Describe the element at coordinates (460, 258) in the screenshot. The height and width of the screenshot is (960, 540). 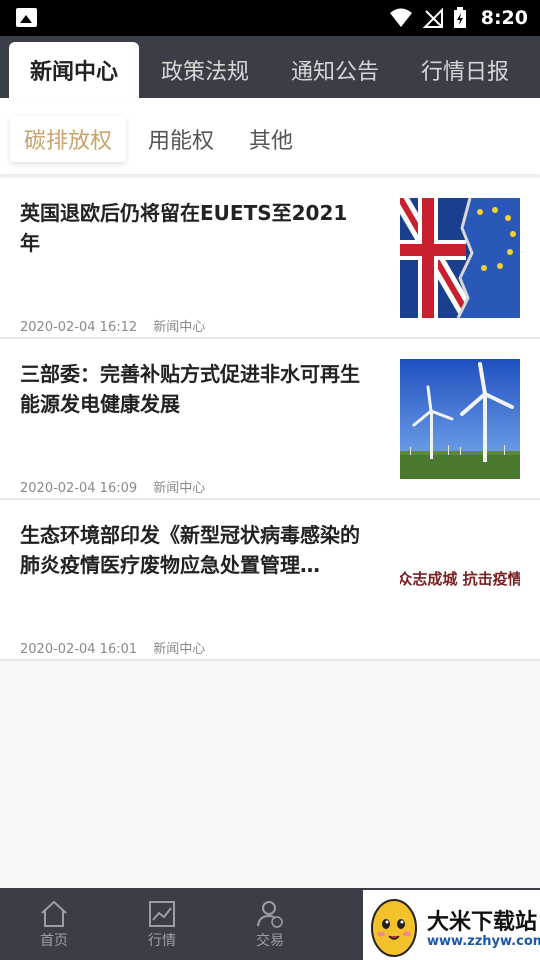
I see `uk-eu-flag-image` at that location.